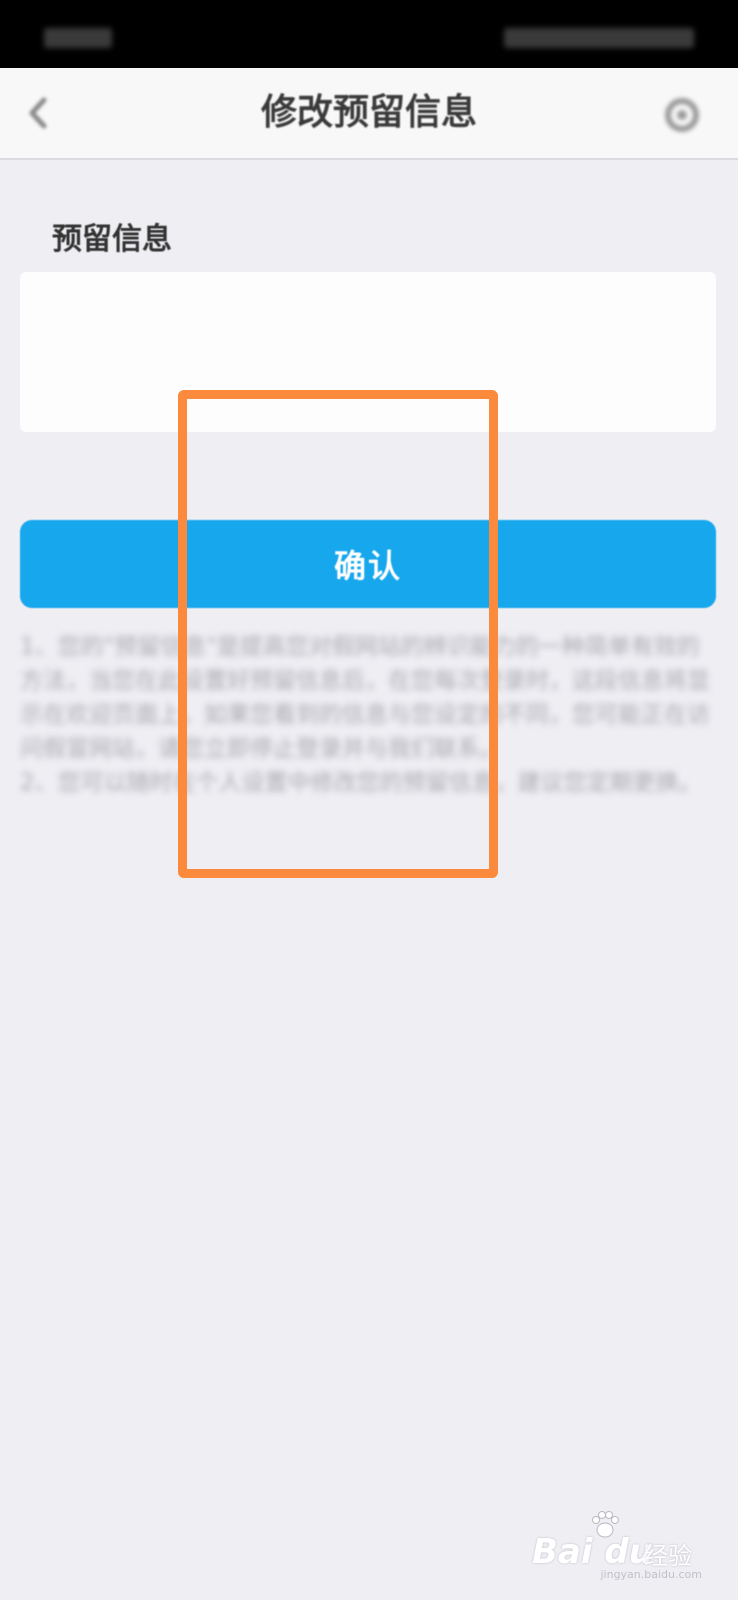 This screenshot has width=738, height=1600. I want to click on confirm-button: 确认, so click(368, 564).